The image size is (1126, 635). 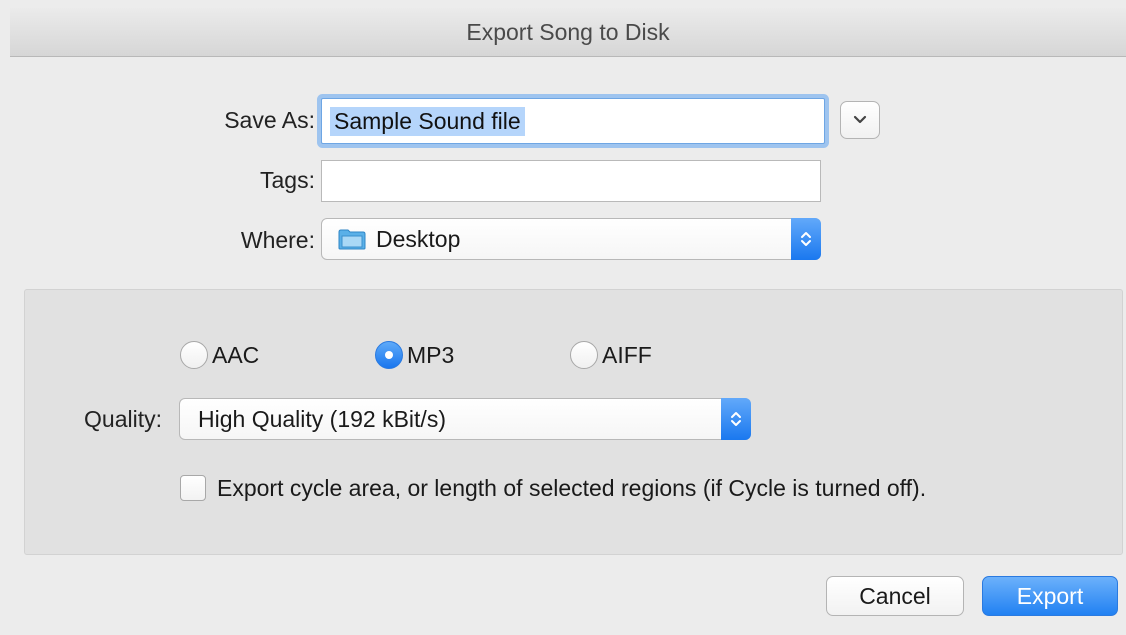 What do you see at coordinates (123, 419) in the screenshot?
I see `quality-label: Quality:` at bounding box center [123, 419].